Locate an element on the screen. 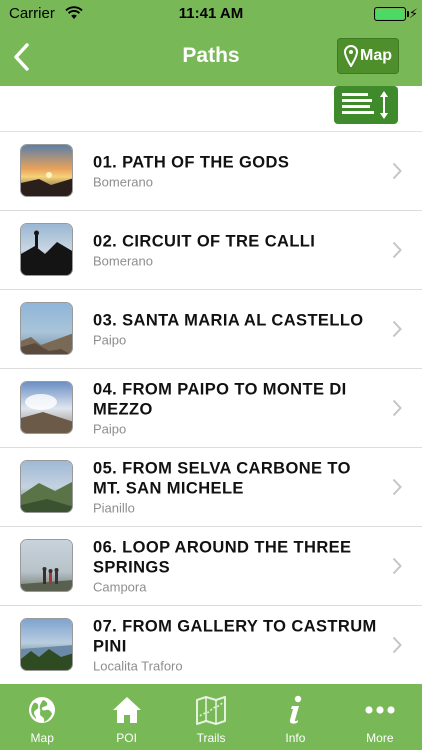 This screenshot has height=750, width=422. battery-icon is located at coordinates (390, 14).